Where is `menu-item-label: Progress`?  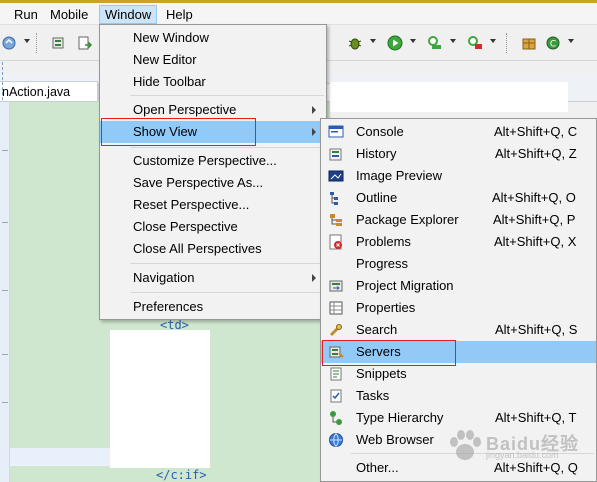
menu-item-label: Progress is located at coordinates (382, 263).